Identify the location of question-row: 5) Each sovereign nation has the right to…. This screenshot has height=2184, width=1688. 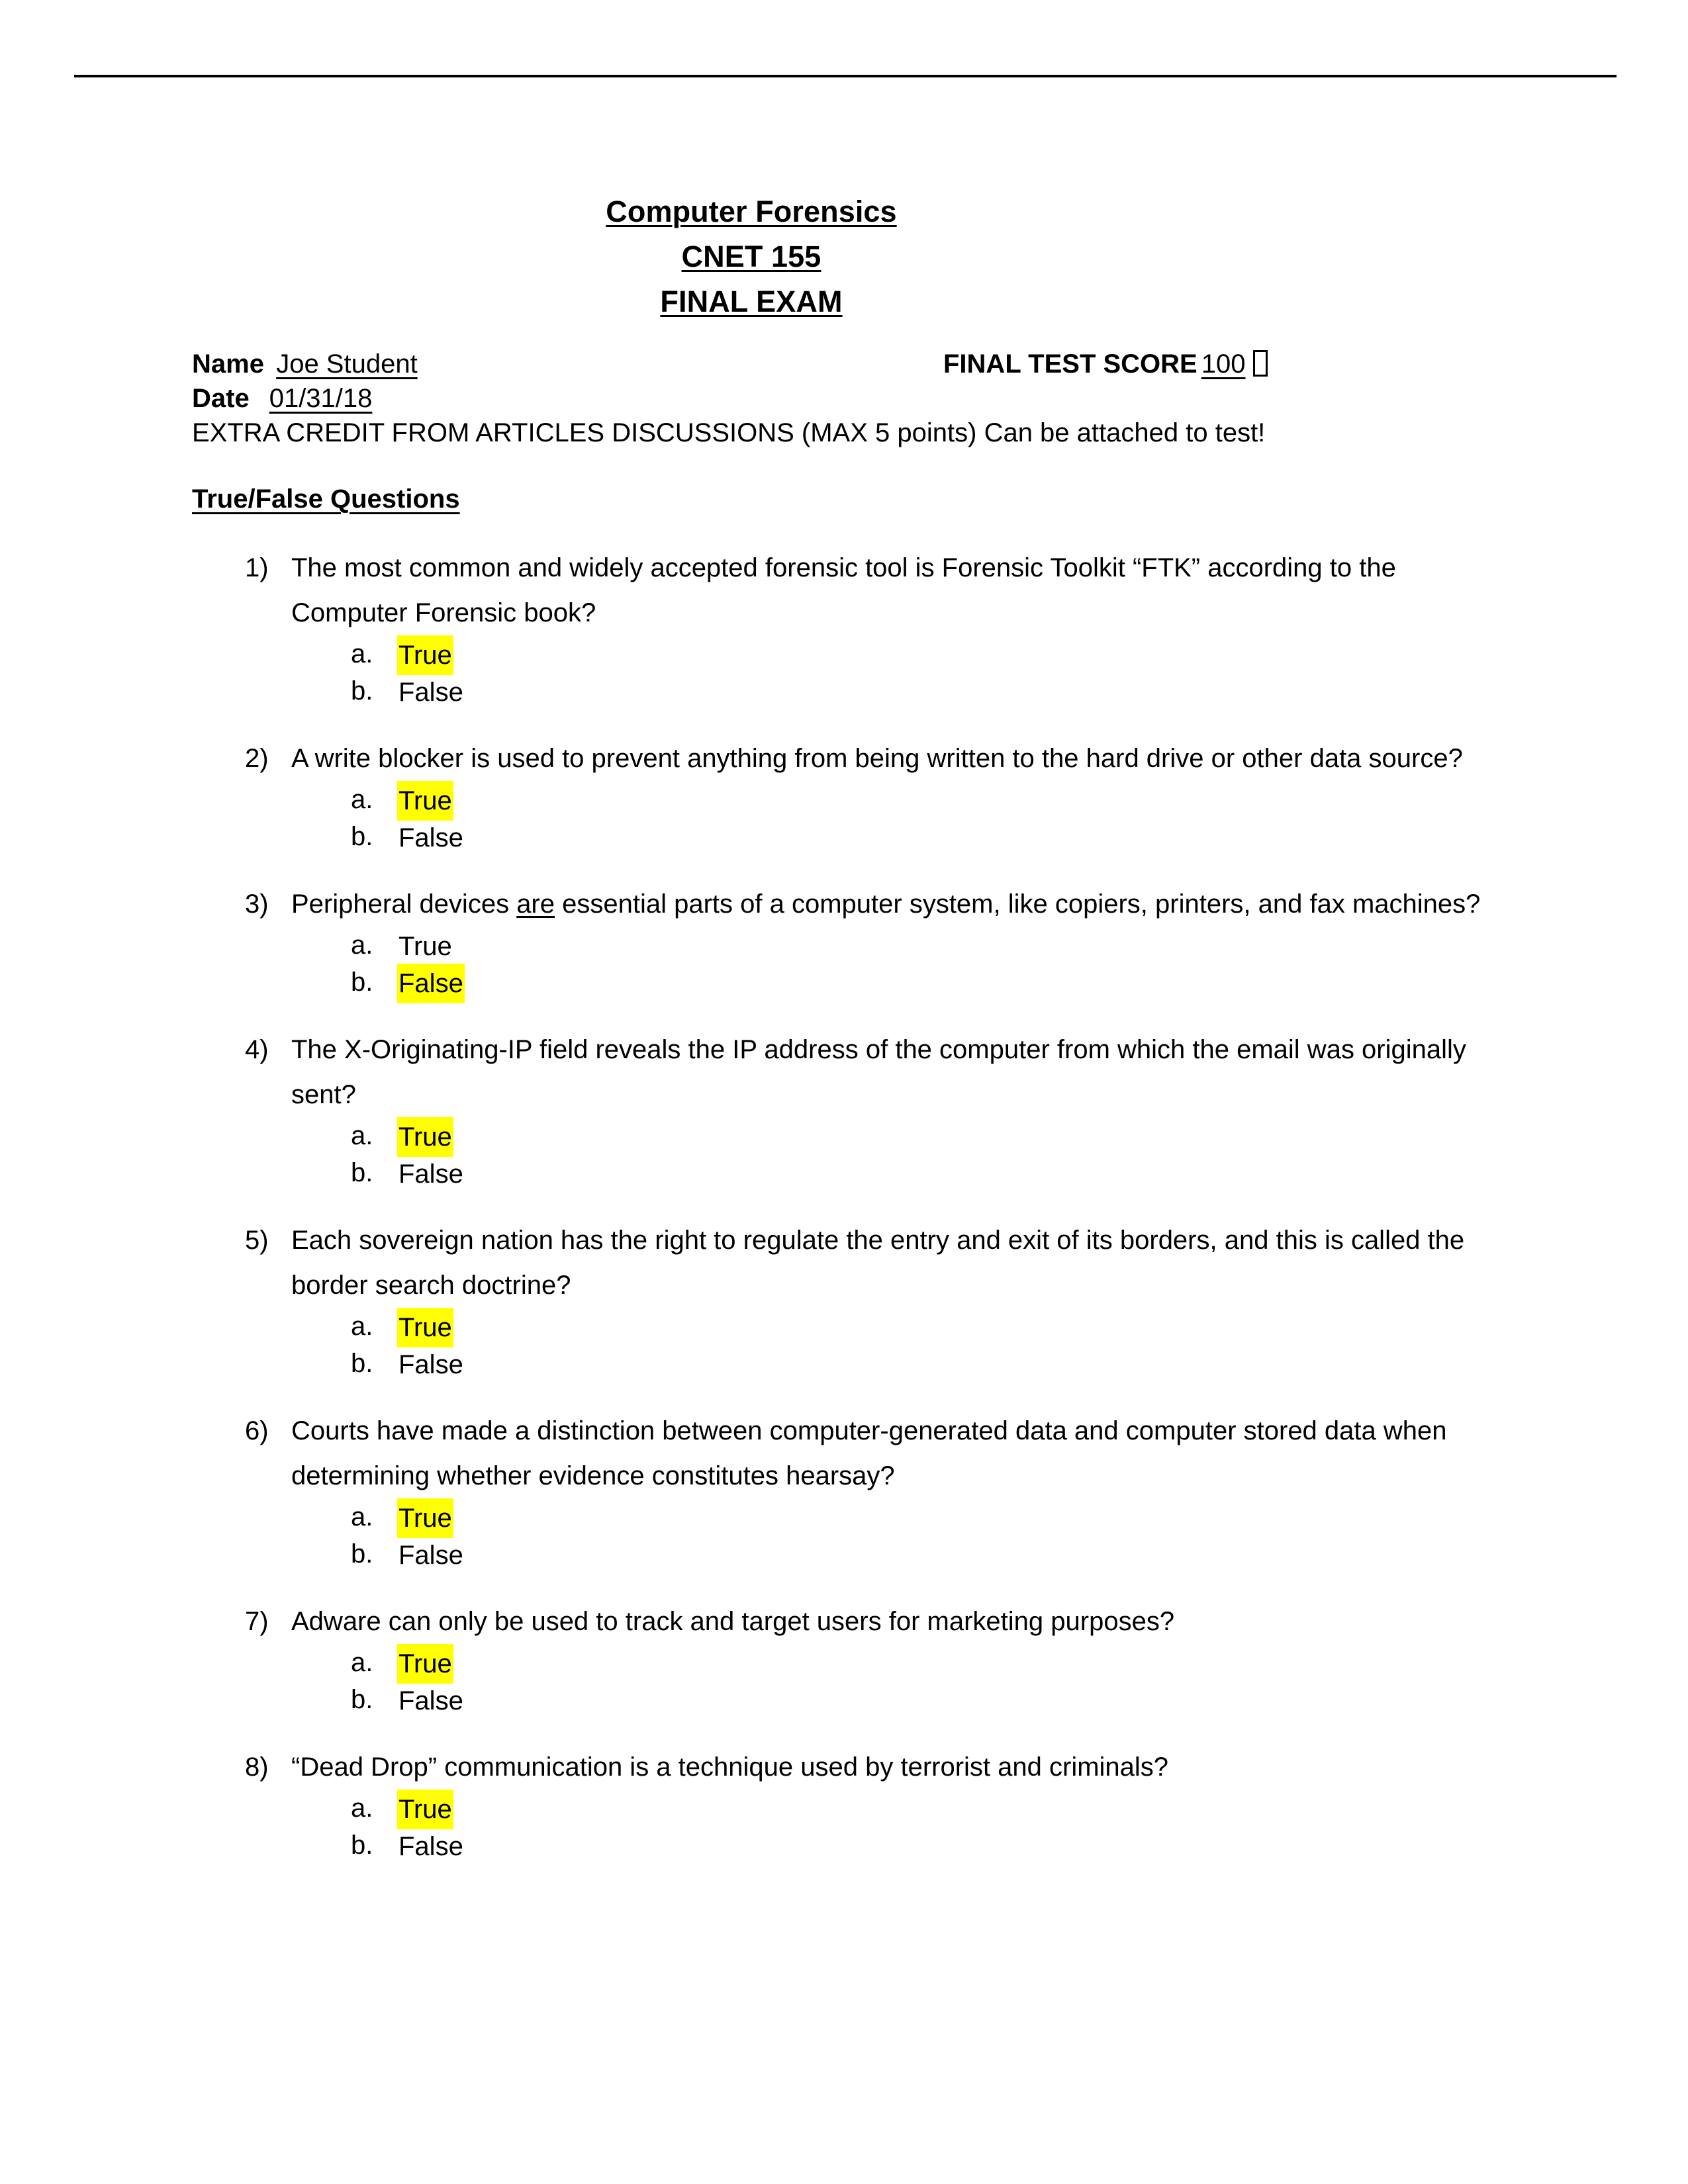
(844, 1263).